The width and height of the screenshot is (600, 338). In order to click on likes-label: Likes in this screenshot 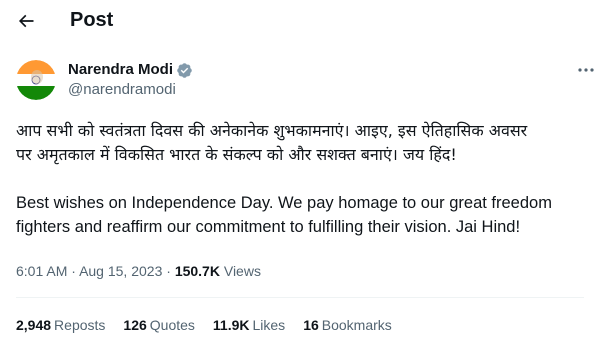, I will do `click(269, 325)`.